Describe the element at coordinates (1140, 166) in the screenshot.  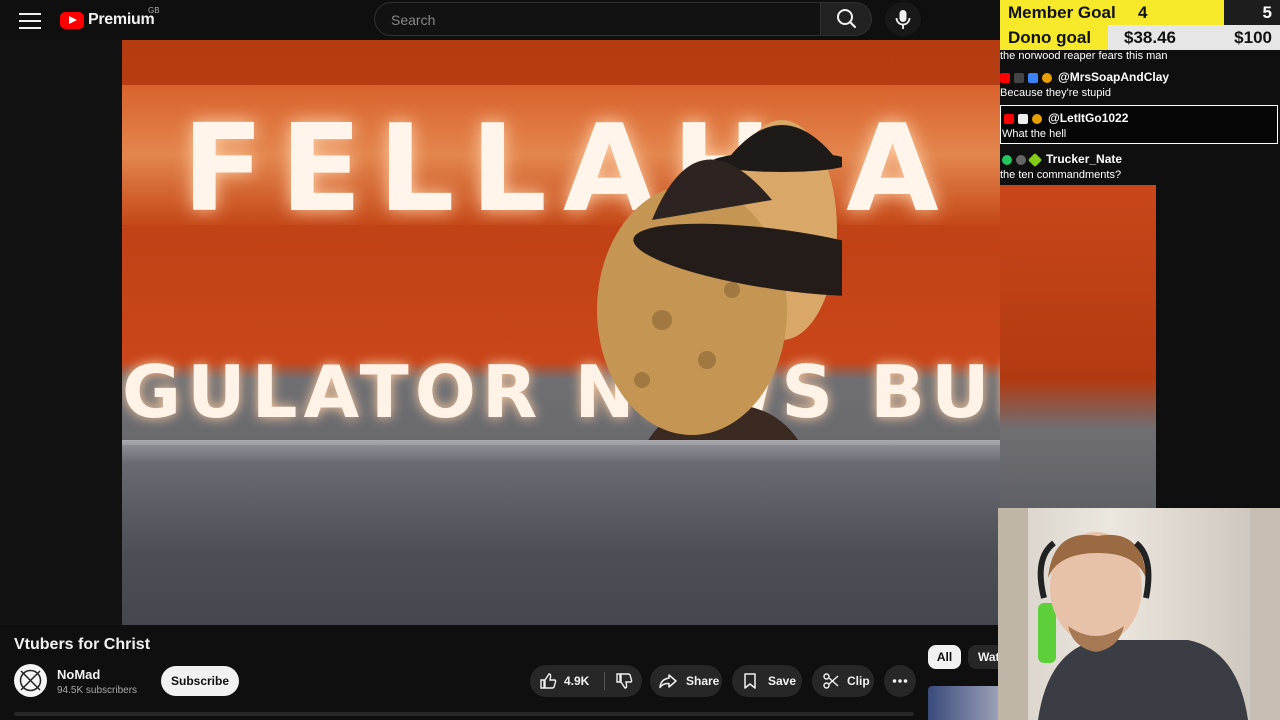
I see `chat-message: Trucker_Nate the ten commandments?` at that location.